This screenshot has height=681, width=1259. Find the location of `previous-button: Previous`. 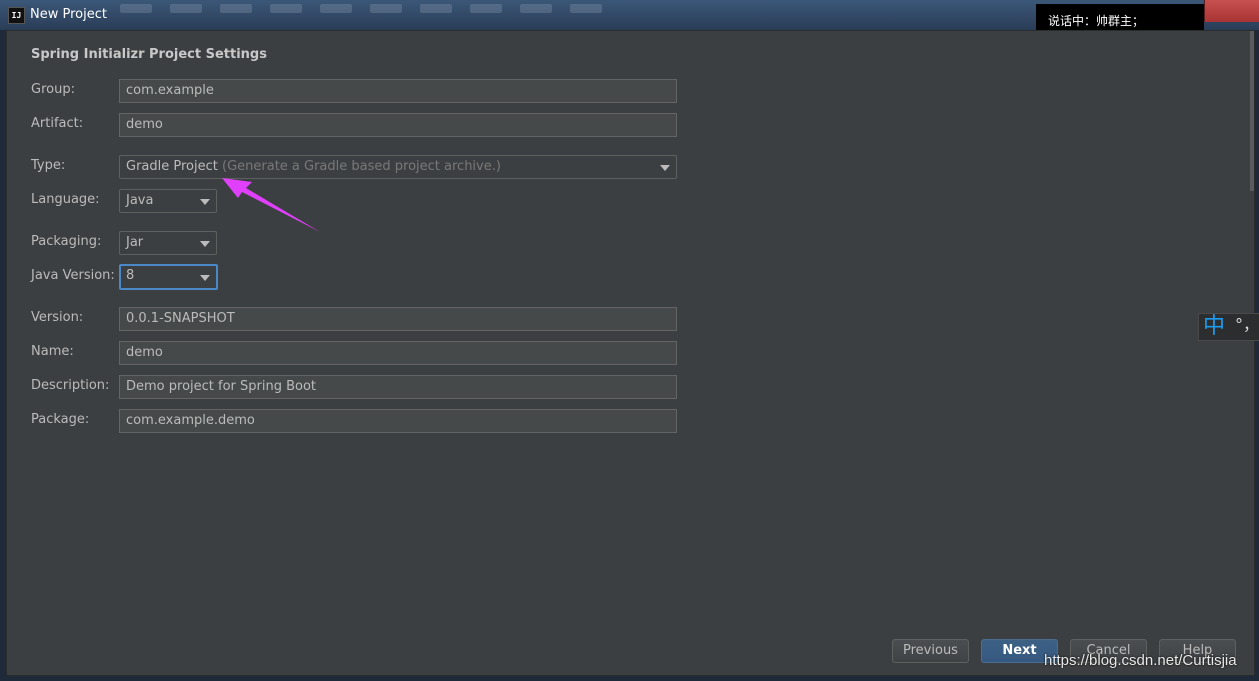

previous-button: Previous is located at coordinates (930, 651).